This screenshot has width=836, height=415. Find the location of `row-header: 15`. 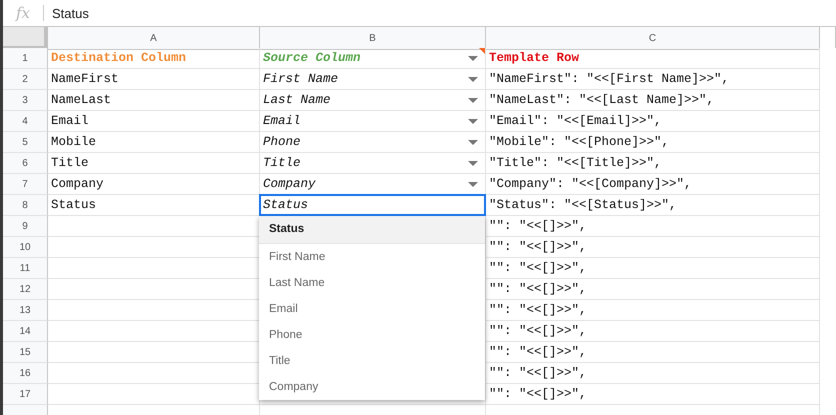

row-header: 15 is located at coordinates (25, 352).